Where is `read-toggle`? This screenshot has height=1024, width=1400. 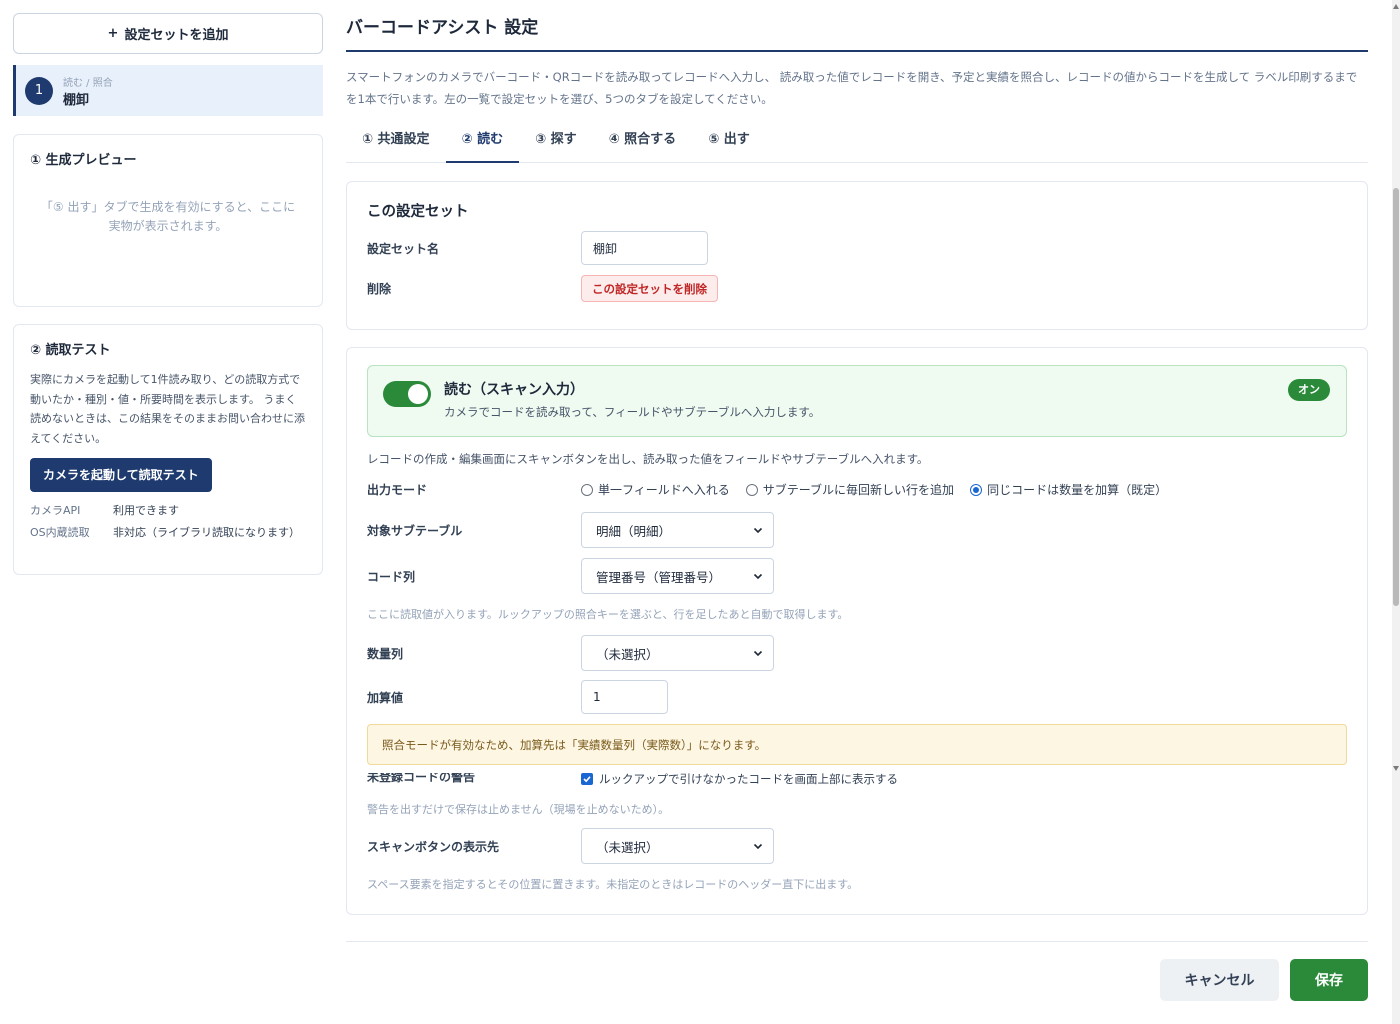 read-toggle is located at coordinates (407, 394).